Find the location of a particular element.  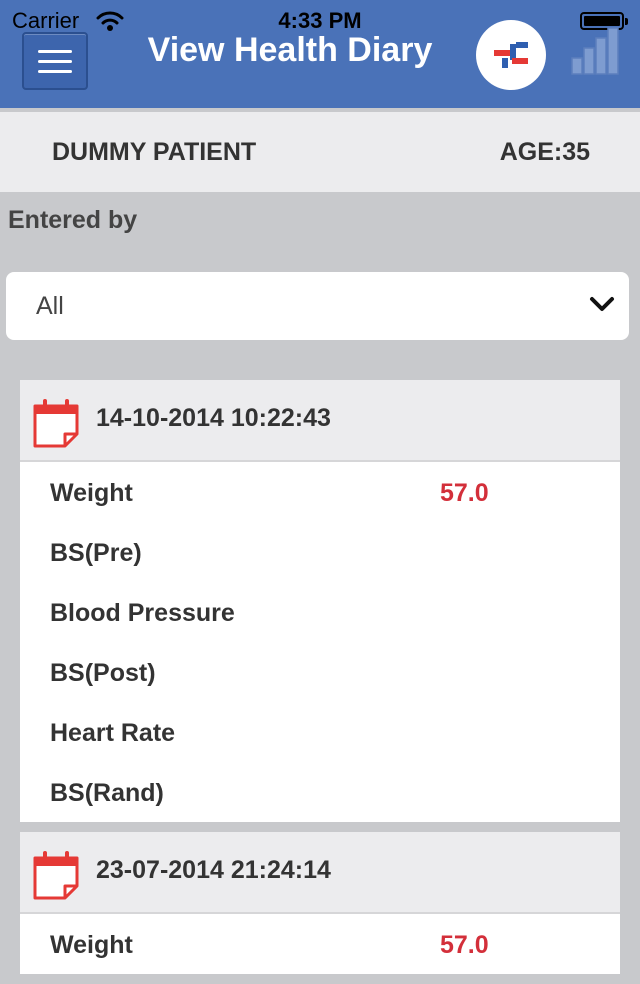

chevron-down-icon is located at coordinates (602, 304).